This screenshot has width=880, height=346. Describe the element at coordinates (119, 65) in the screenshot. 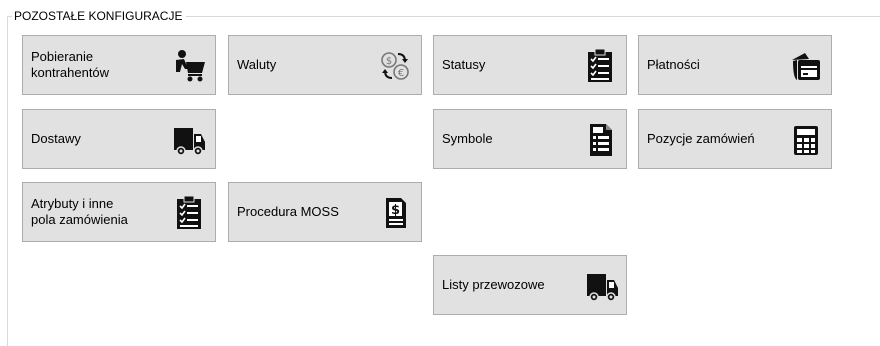

I see `pobieranie-kontrahentow-button: Pobieranie kontrahentów` at that location.